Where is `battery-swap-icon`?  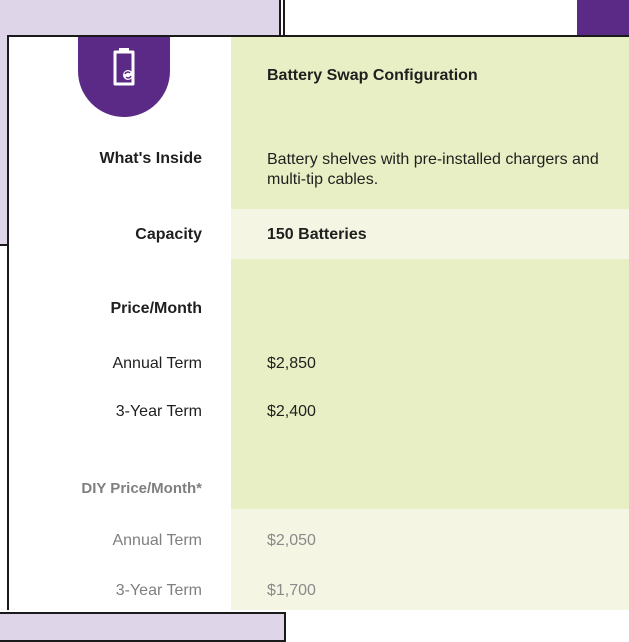 battery-swap-icon is located at coordinates (124, 67).